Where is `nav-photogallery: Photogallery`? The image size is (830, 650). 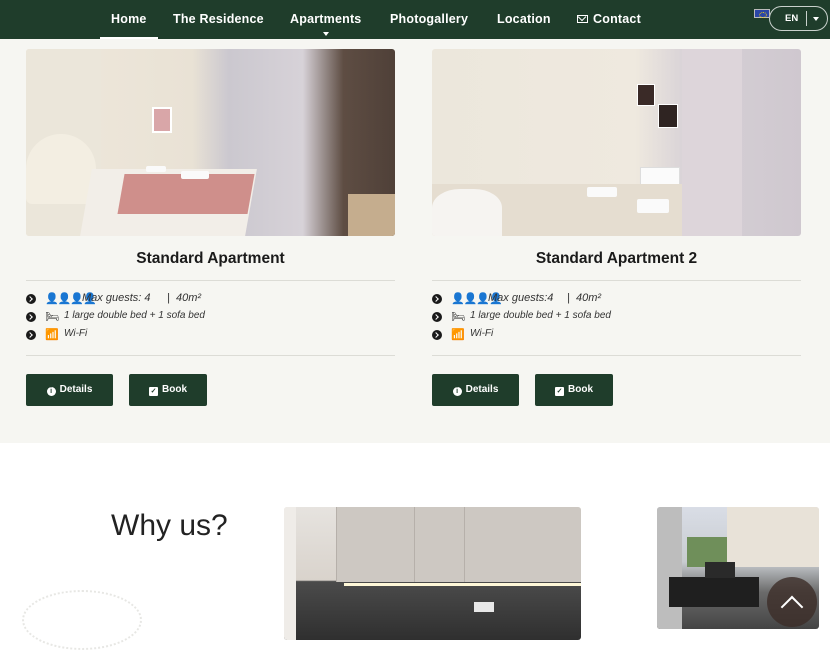 nav-photogallery: Photogallery is located at coordinates (429, 19).